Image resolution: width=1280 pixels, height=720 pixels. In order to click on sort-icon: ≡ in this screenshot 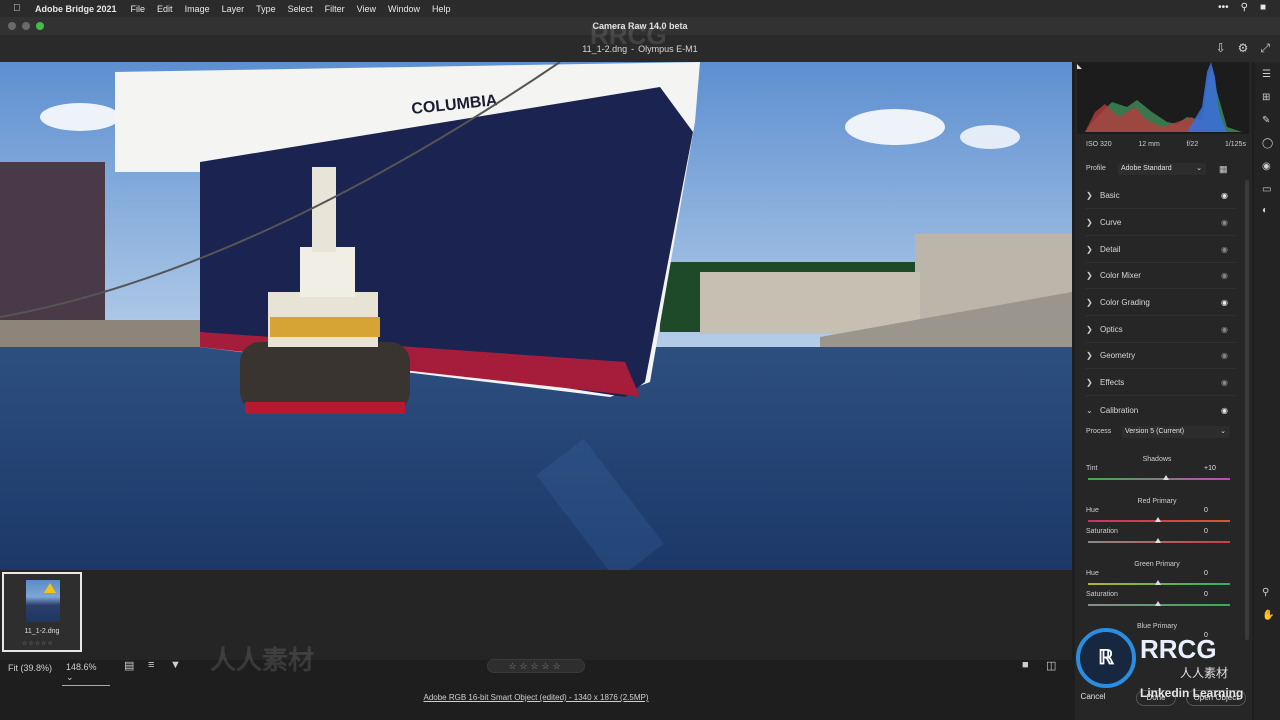, I will do `click(151, 665)`.